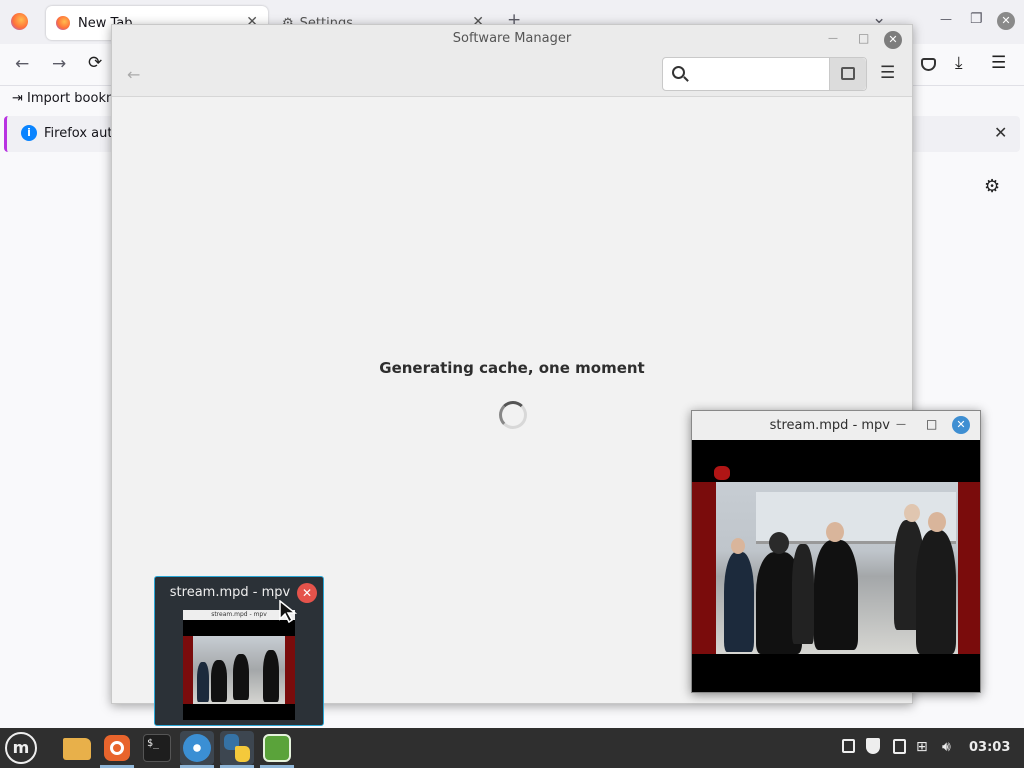  Describe the element at coordinates (887, 73) in the screenshot. I see `hamburger-menu-icon: ☰` at that location.